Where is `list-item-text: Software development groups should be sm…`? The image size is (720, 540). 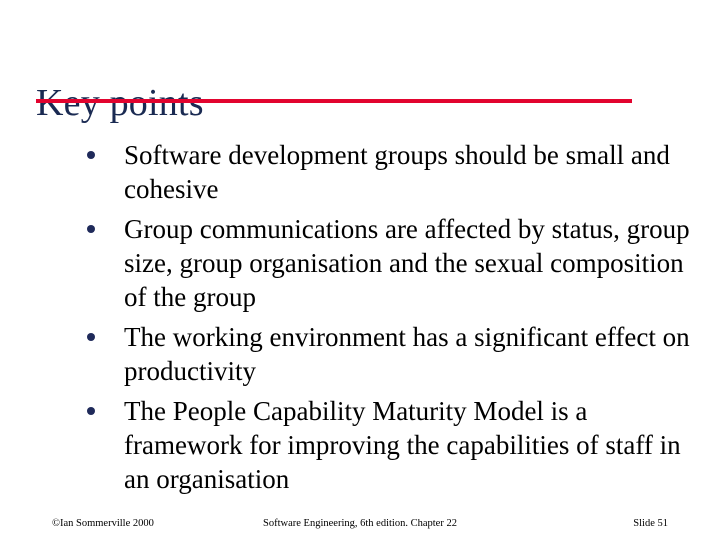 list-item-text: Software development groups should be sm… is located at coordinates (397, 172).